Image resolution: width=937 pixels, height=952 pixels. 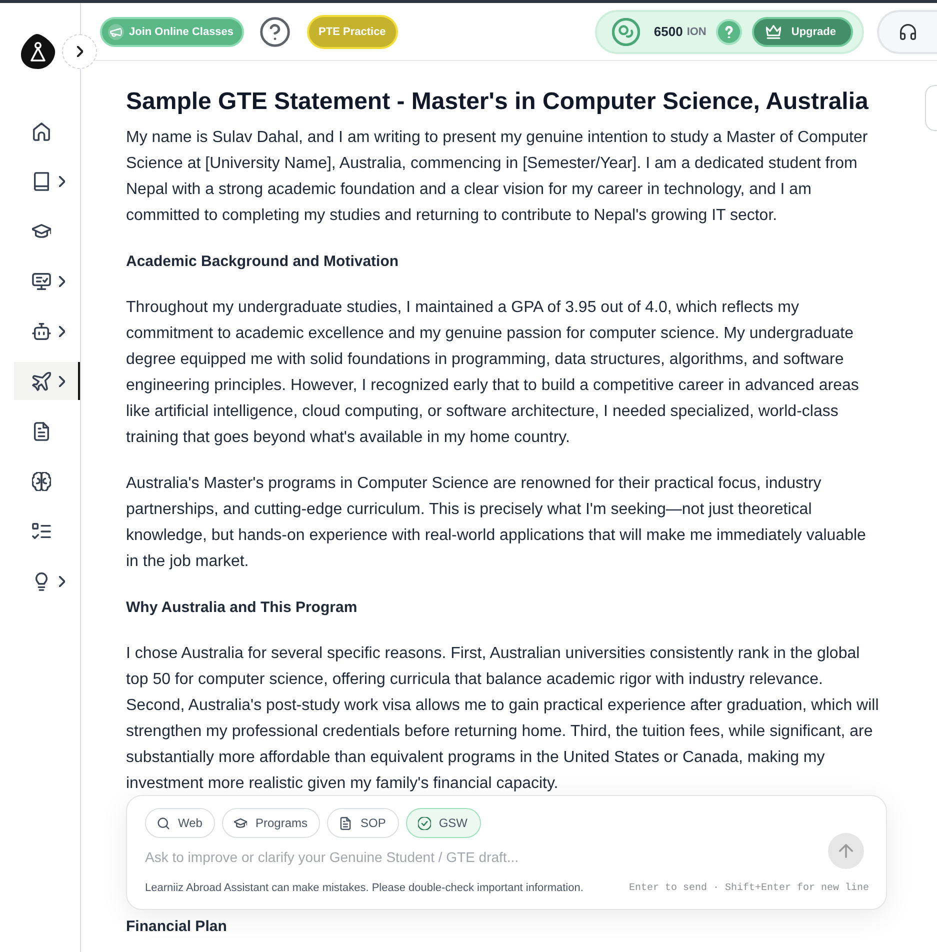 I want to click on help-icon, so click(x=275, y=31).